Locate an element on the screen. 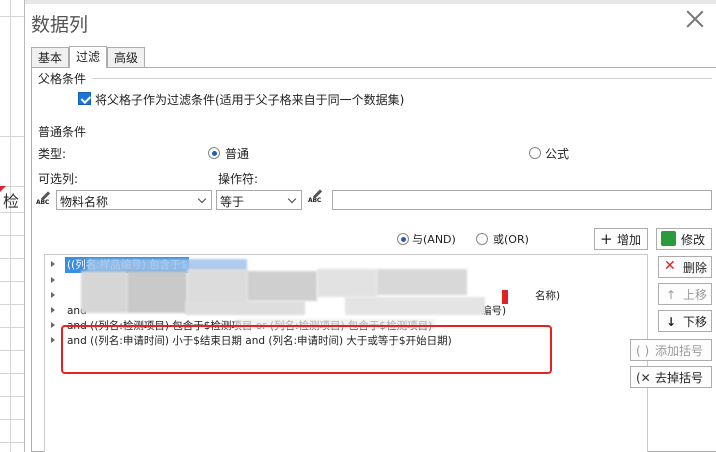  tab-basic: 基本 is located at coordinates (50, 57).